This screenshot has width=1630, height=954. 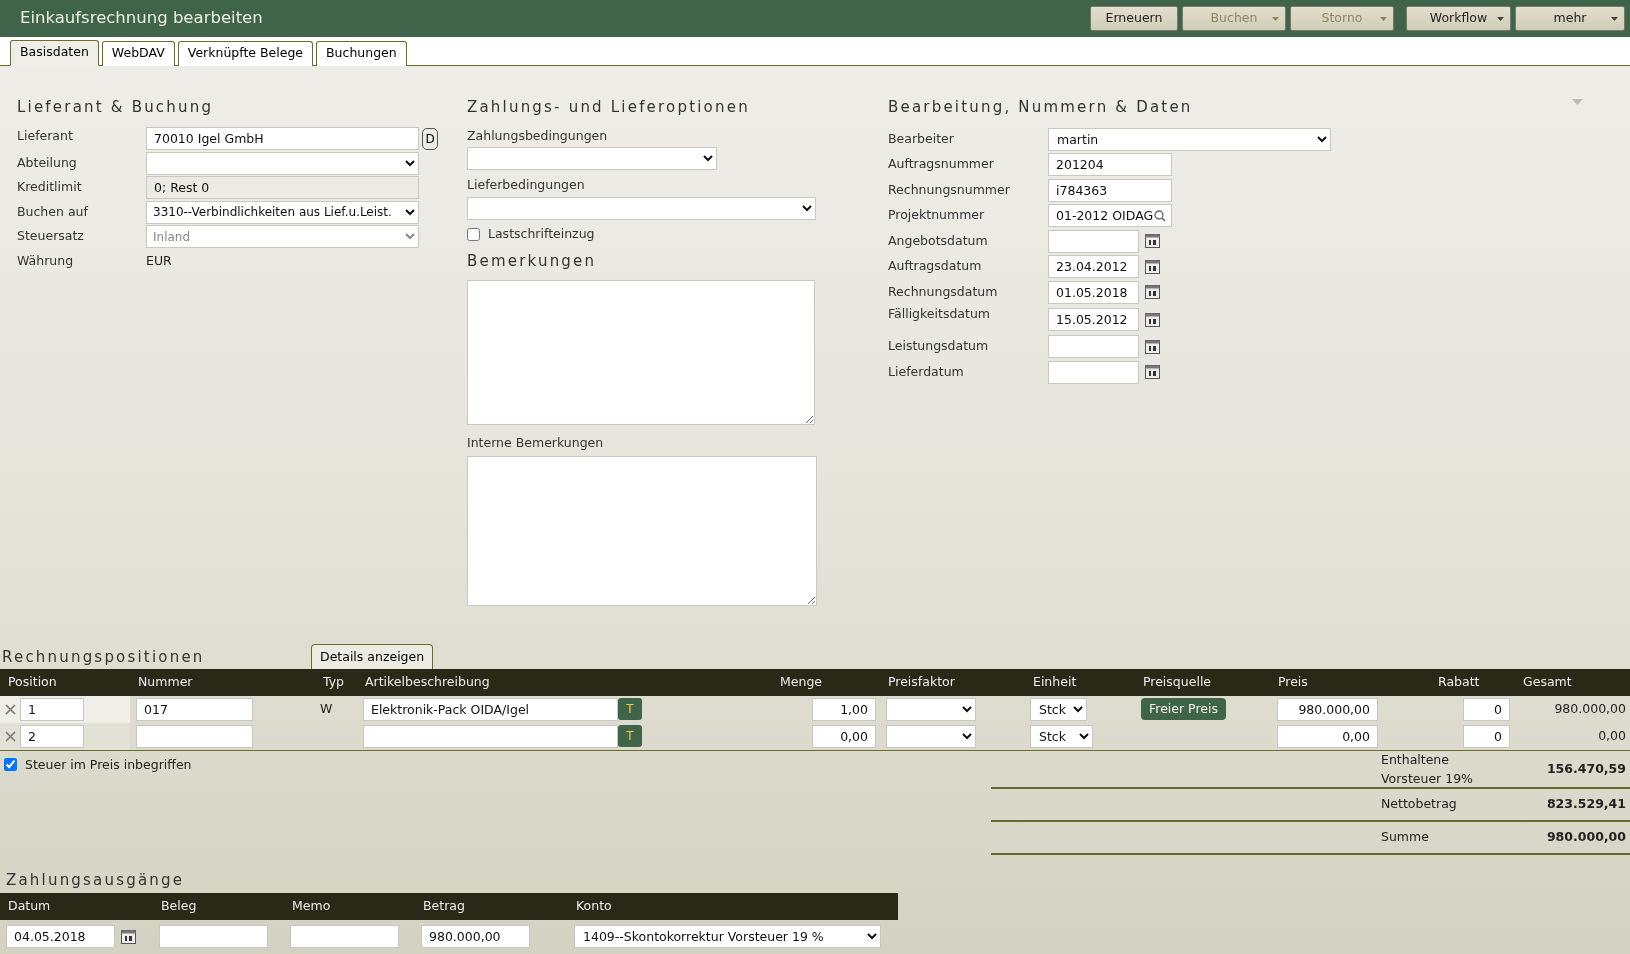 What do you see at coordinates (361, 53) in the screenshot?
I see `tab: Buchungen` at bounding box center [361, 53].